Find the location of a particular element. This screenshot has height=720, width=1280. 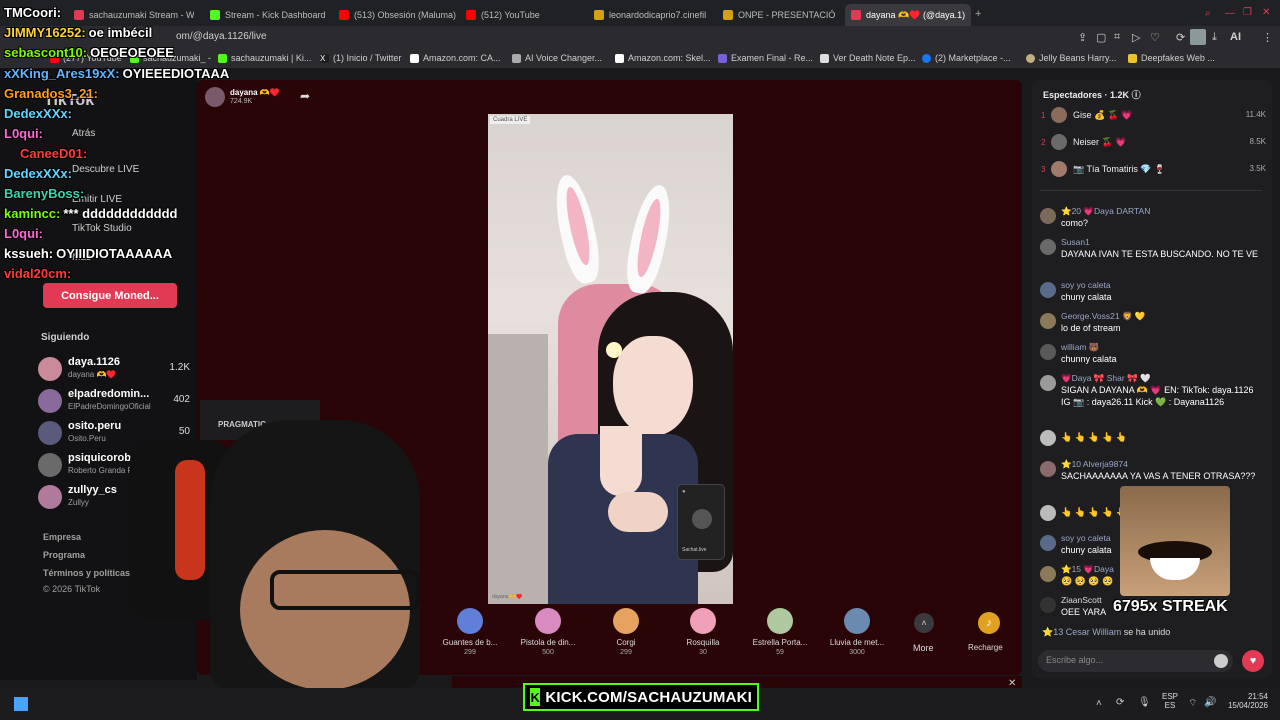

minimize-icon: — is located at coordinates (1230, 13).